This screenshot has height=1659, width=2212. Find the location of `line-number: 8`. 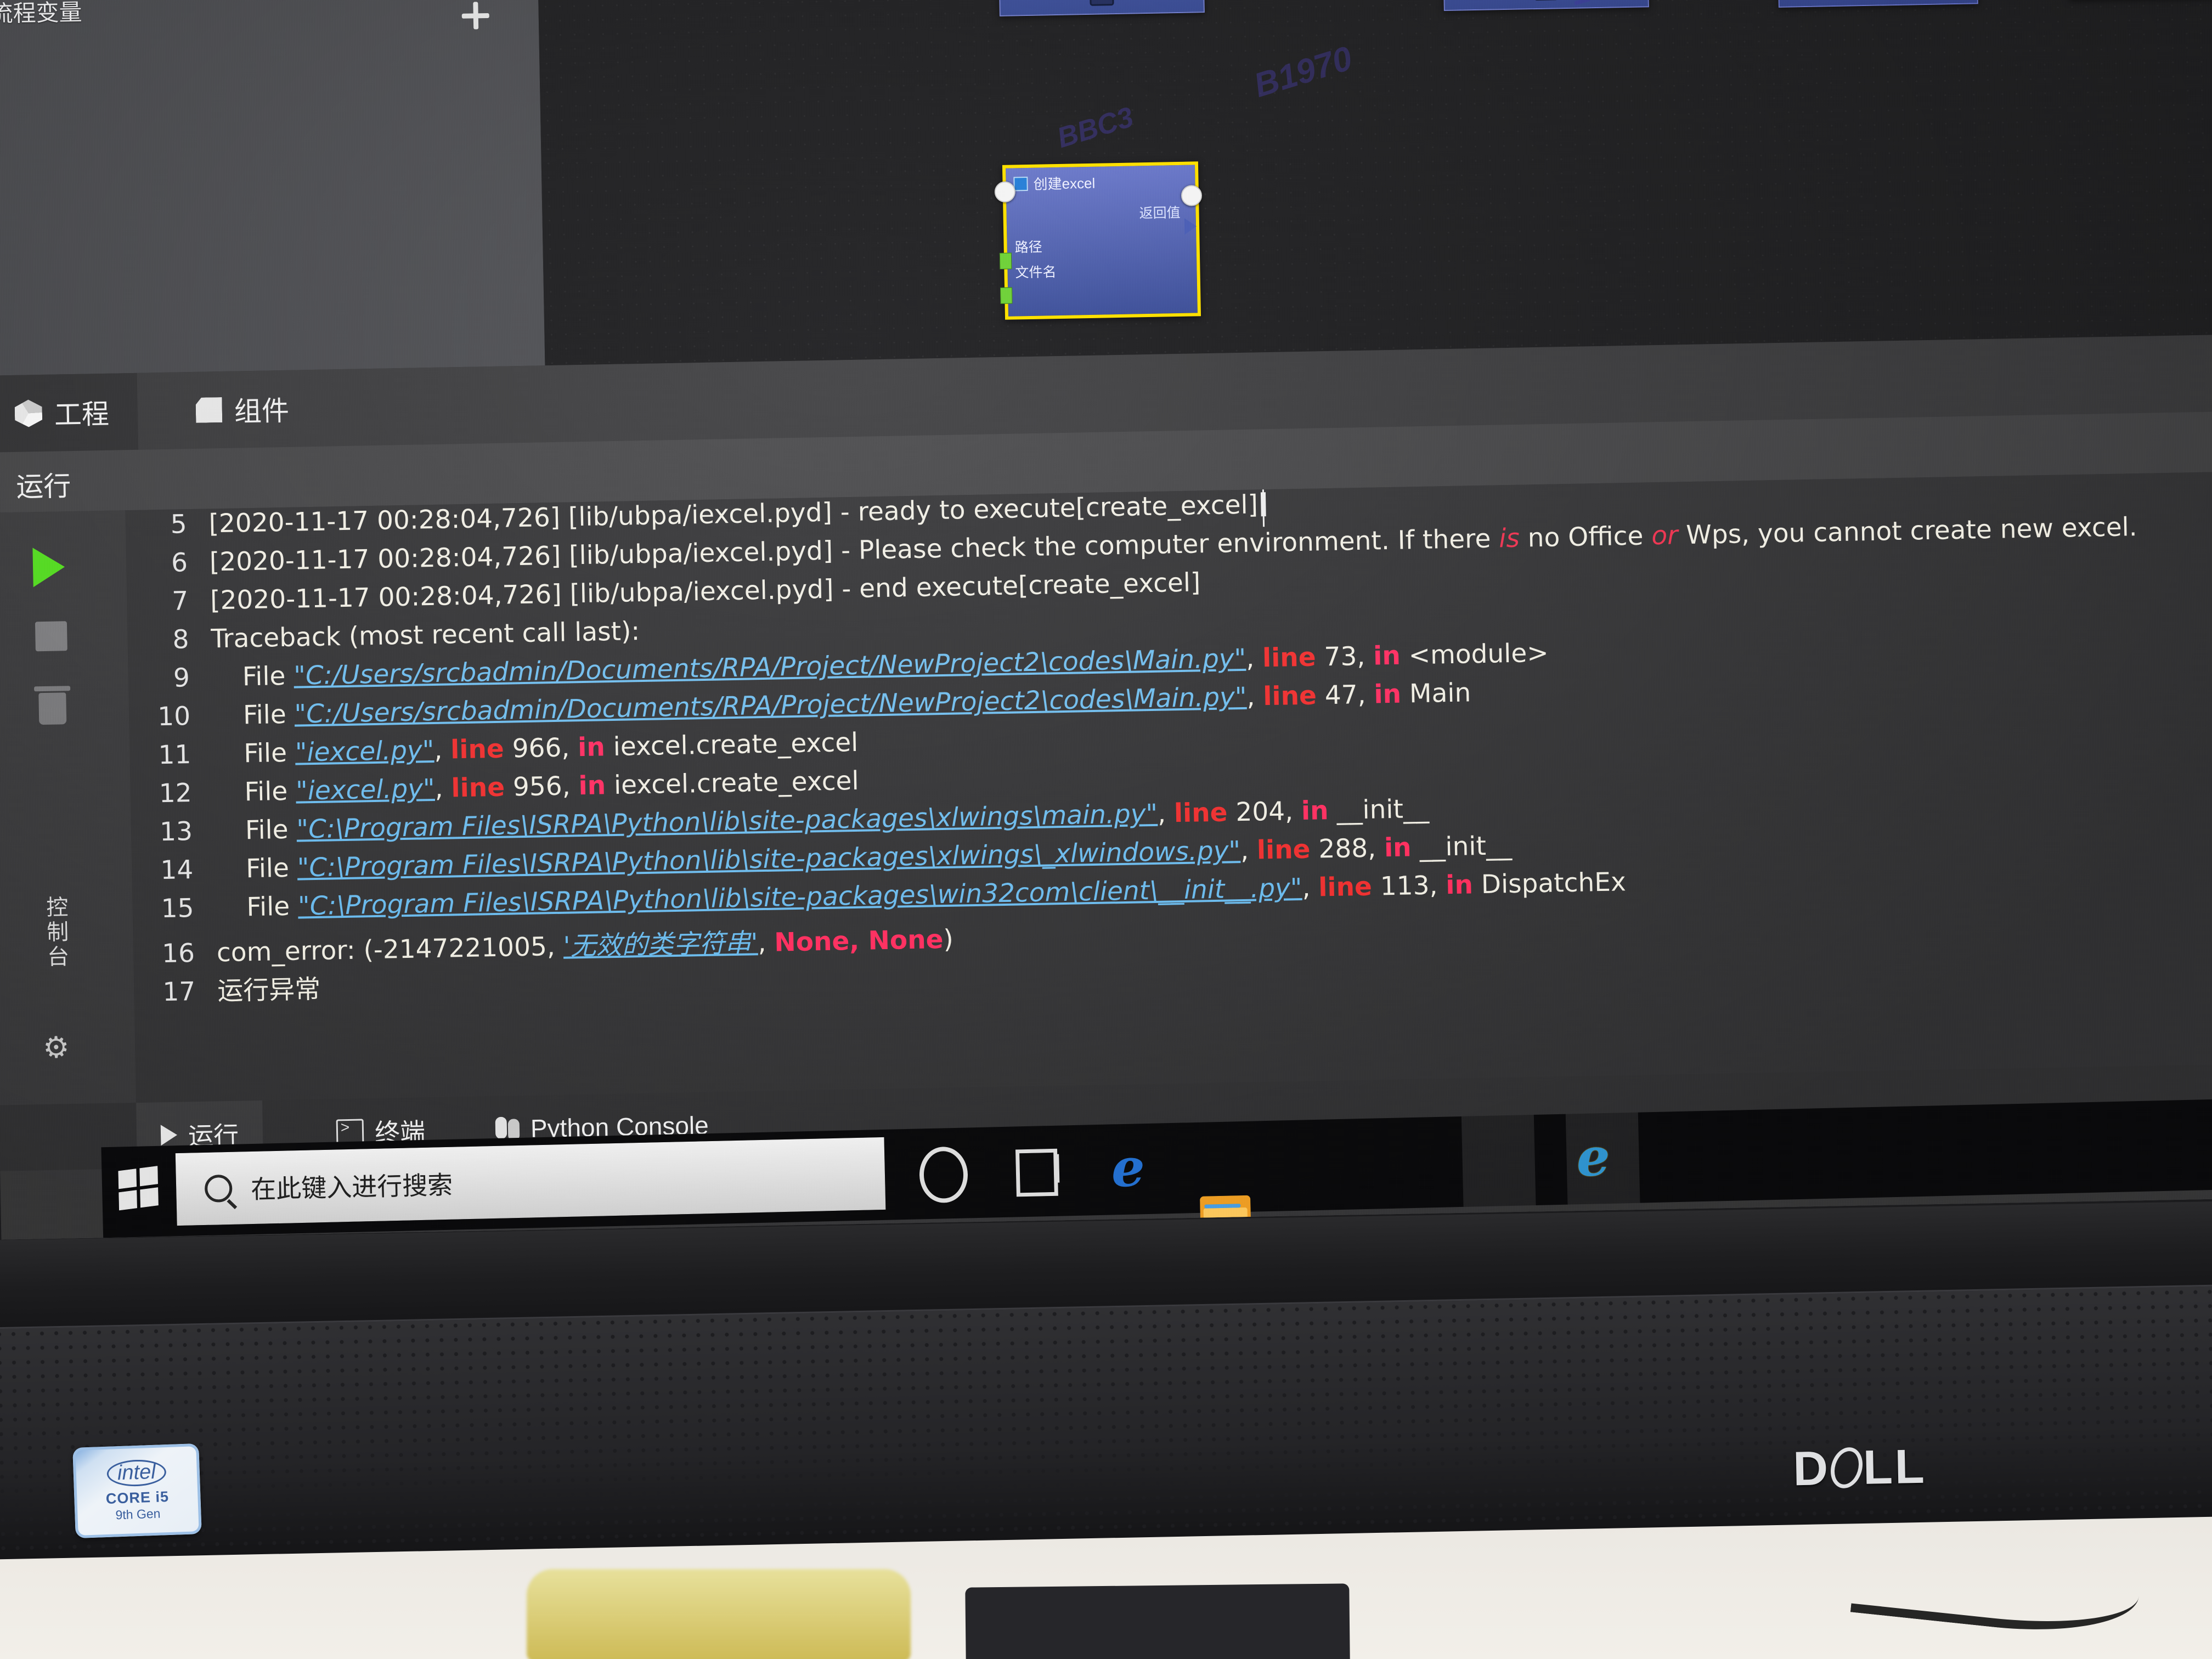

line-number: 8 is located at coordinates (181, 639).